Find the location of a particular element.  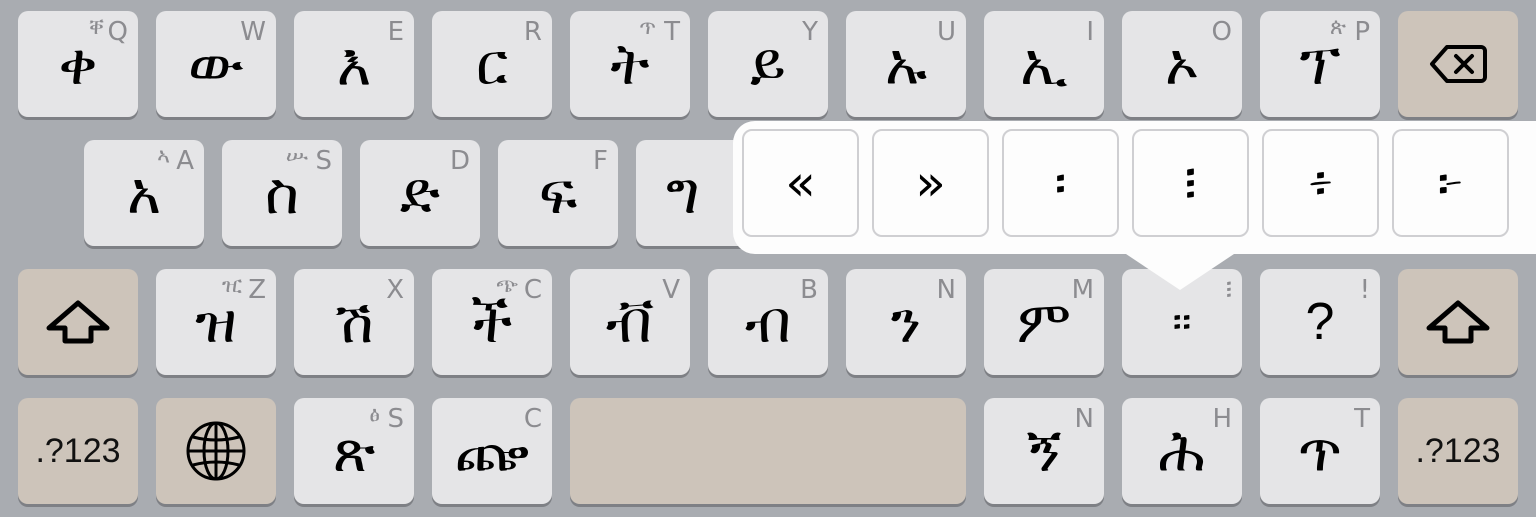

backspace-key is located at coordinates (1458, 64).